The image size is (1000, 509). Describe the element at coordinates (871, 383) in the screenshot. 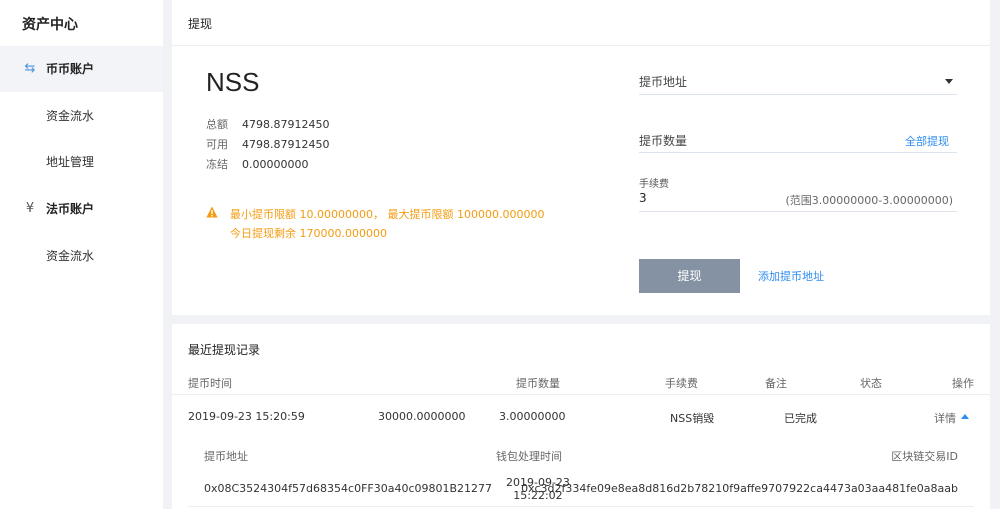

I see `col-status: 状态` at that location.